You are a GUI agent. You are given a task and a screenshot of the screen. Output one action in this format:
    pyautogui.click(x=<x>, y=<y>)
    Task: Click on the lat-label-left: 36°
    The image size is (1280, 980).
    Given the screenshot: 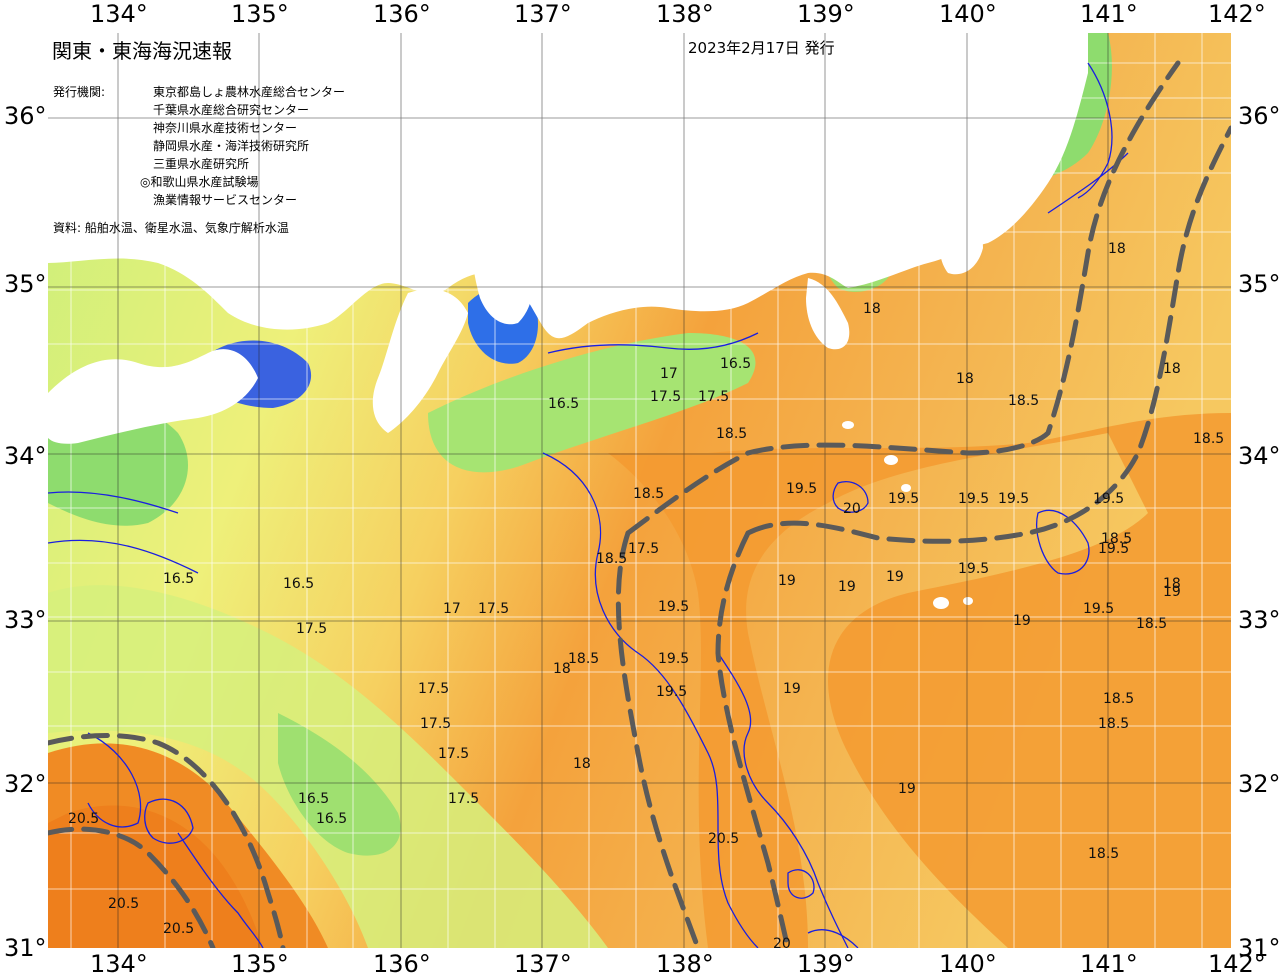 What is the action you would take?
    pyautogui.click(x=25, y=116)
    